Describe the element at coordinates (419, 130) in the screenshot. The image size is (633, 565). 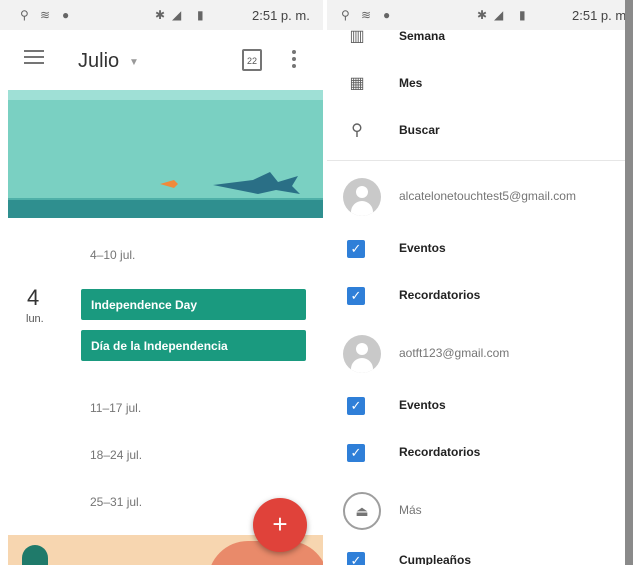
I see `drawer-item-label: Buscar` at that location.